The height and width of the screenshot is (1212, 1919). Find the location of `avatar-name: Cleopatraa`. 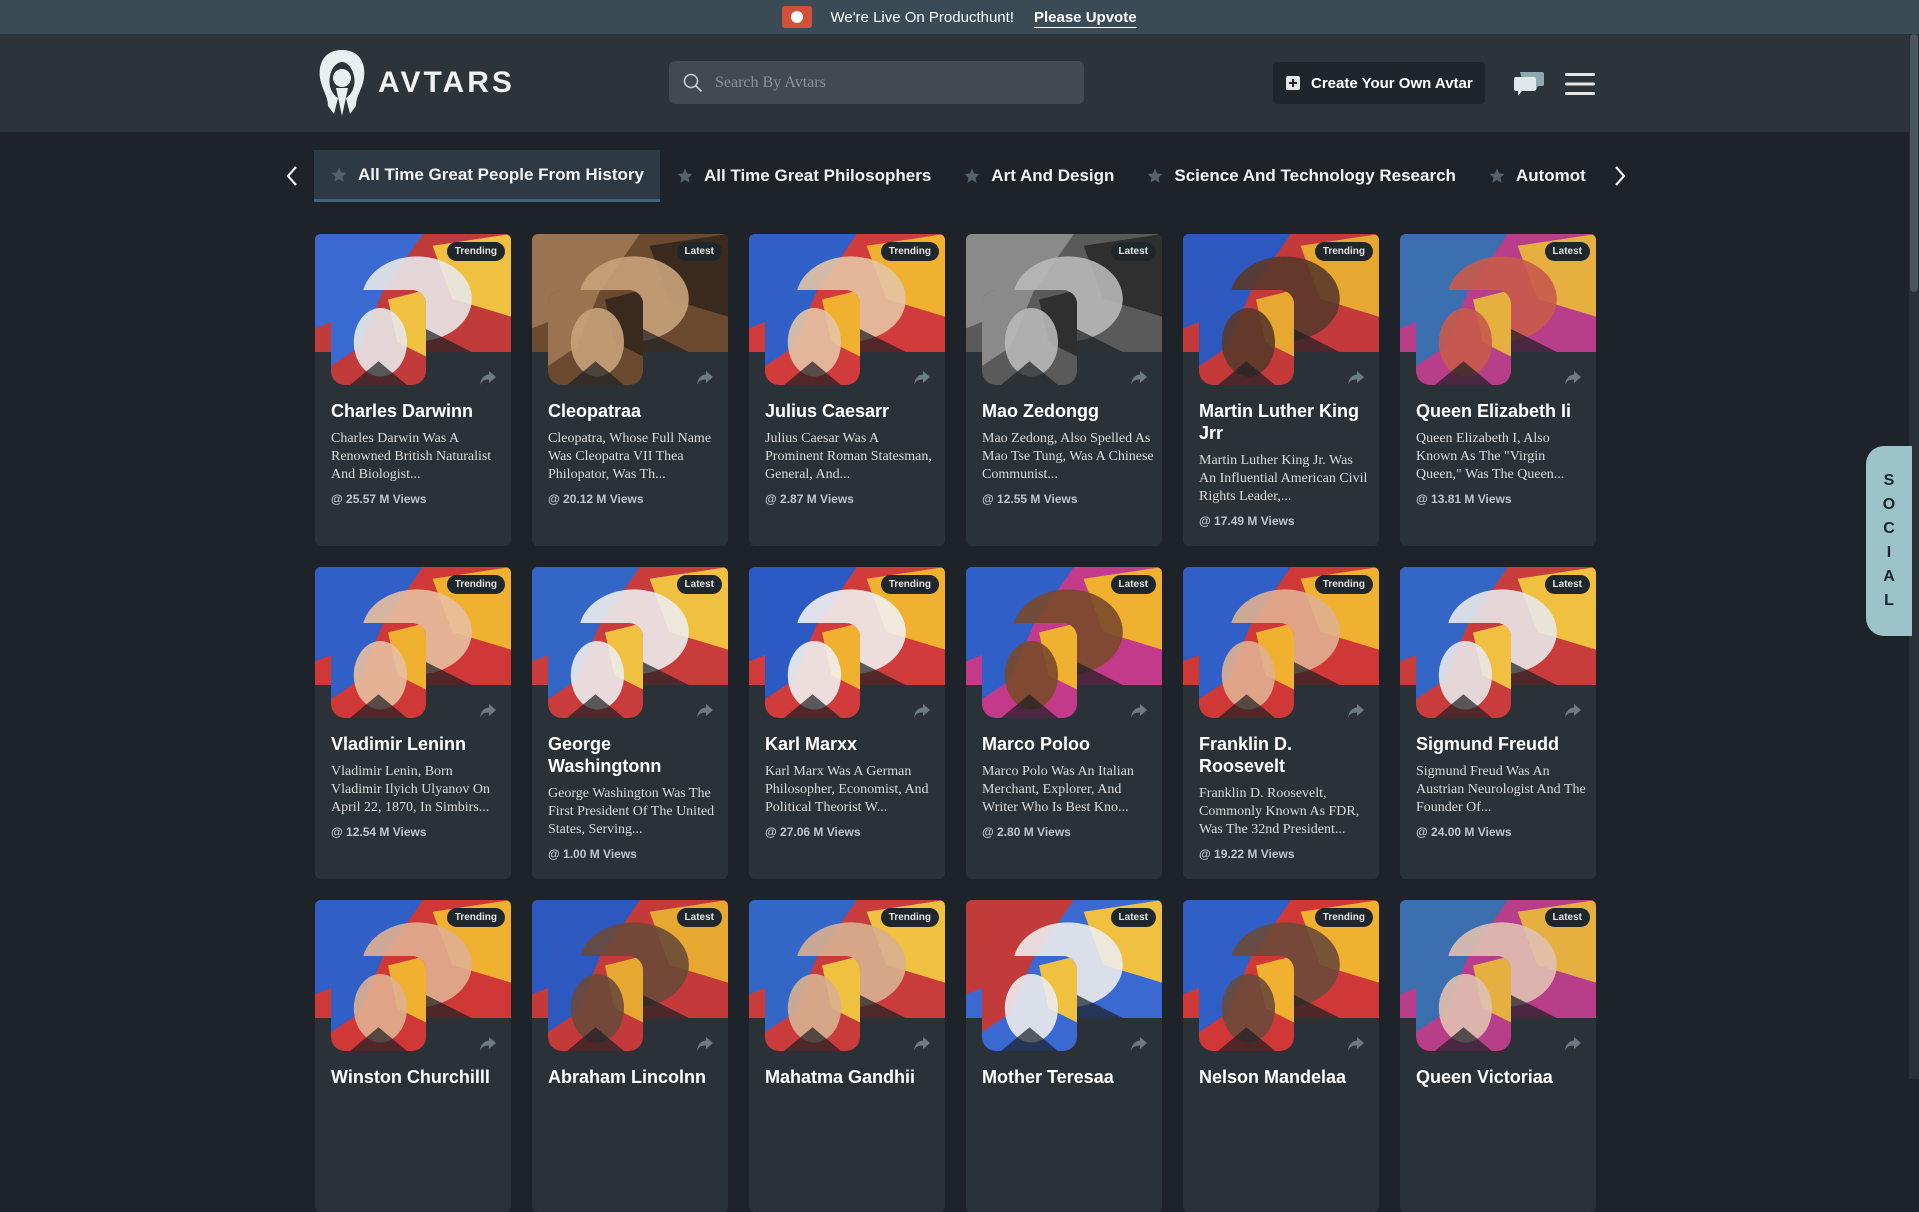

avatar-name: Cleopatraa is located at coordinates (634, 411).